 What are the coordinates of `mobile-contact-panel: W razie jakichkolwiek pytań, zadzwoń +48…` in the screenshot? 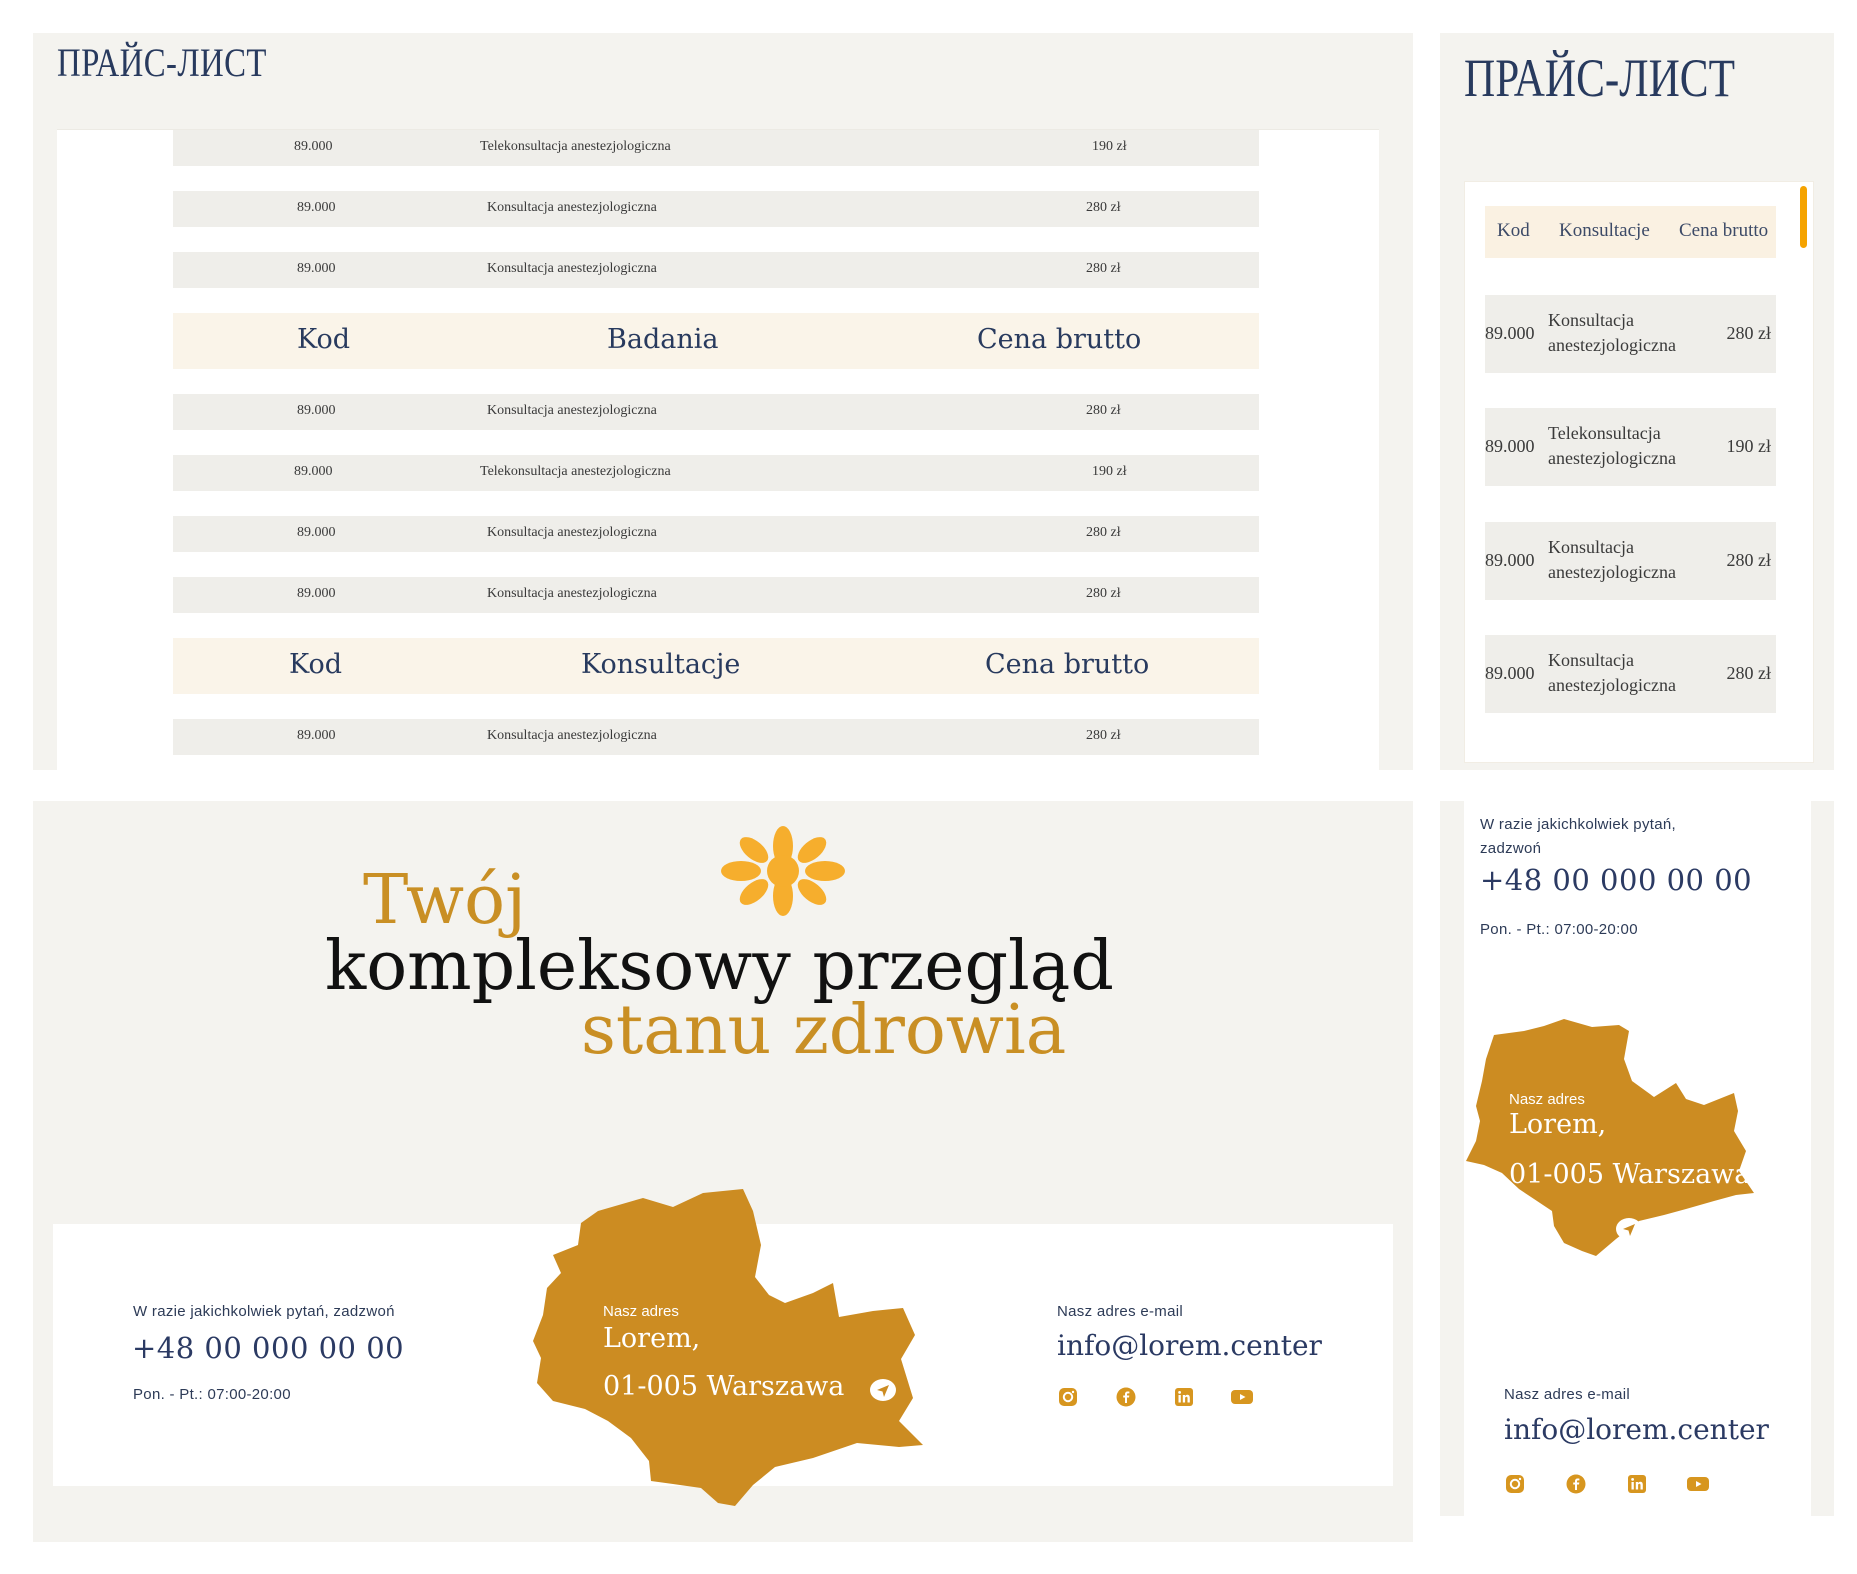 It's located at (1637, 1158).